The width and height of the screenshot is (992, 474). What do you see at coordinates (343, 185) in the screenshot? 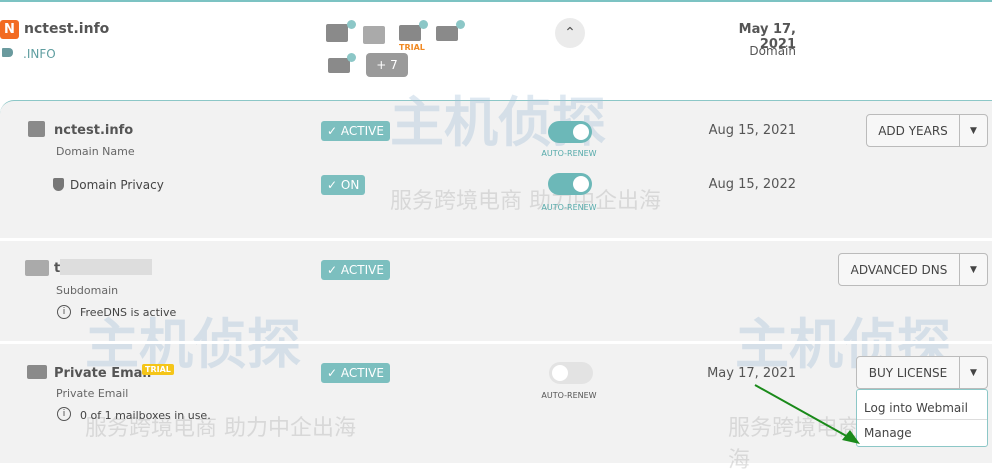
I see `status-badge: ✓ ON` at bounding box center [343, 185].